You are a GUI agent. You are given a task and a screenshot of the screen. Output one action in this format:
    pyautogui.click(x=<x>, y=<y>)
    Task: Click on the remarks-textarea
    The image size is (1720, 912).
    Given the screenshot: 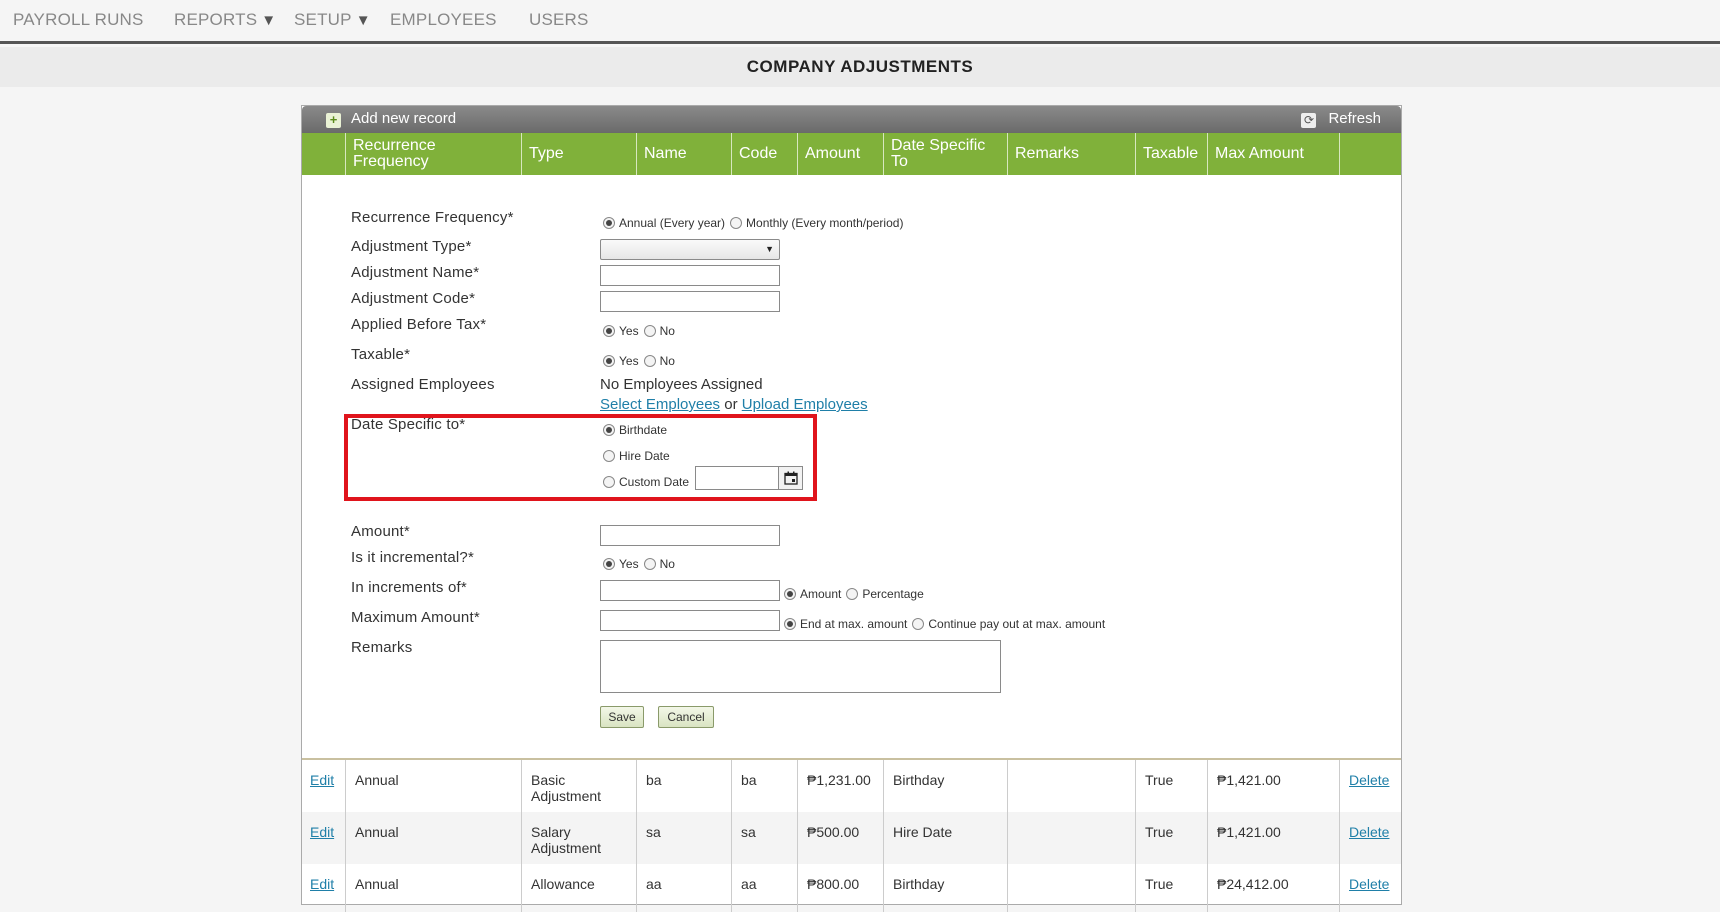 What is the action you would take?
    pyautogui.click(x=800, y=666)
    